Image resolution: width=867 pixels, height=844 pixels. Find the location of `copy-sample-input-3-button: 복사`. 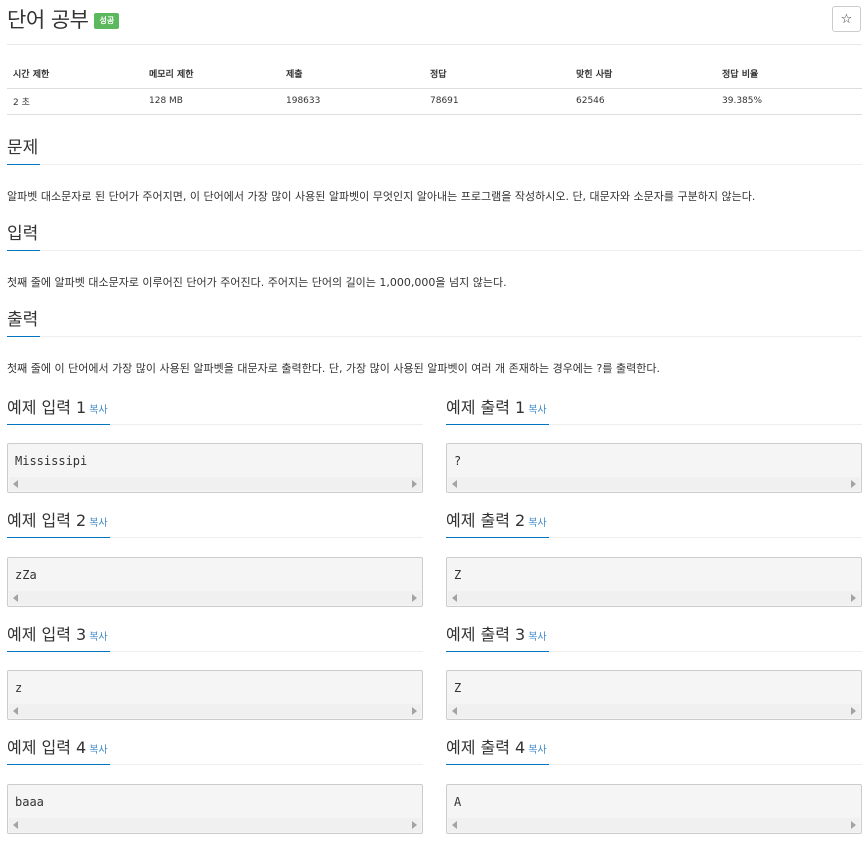

copy-sample-input-3-button: 복사 is located at coordinates (98, 637).